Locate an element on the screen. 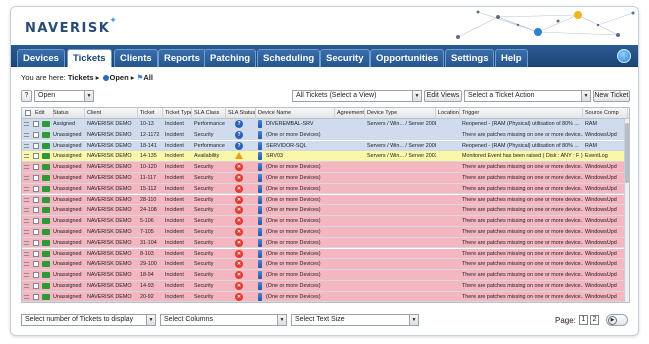 This screenshot has width=649, height=344. column-header-ticket-type: Ticket Type is located at coordinates (177, 113).